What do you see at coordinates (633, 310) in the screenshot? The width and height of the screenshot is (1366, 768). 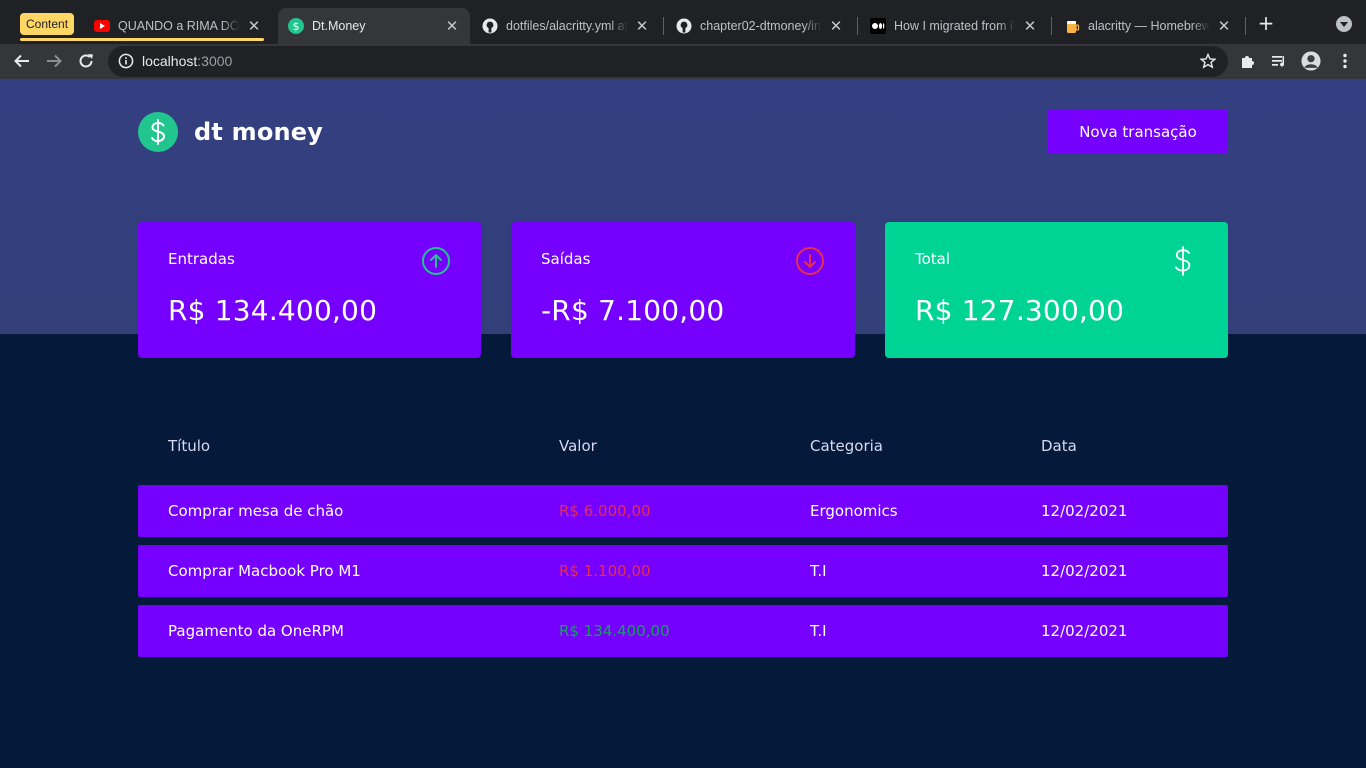 I see `outcome-amount: -R$ 7.100,00` at bounding box center [633, 310].